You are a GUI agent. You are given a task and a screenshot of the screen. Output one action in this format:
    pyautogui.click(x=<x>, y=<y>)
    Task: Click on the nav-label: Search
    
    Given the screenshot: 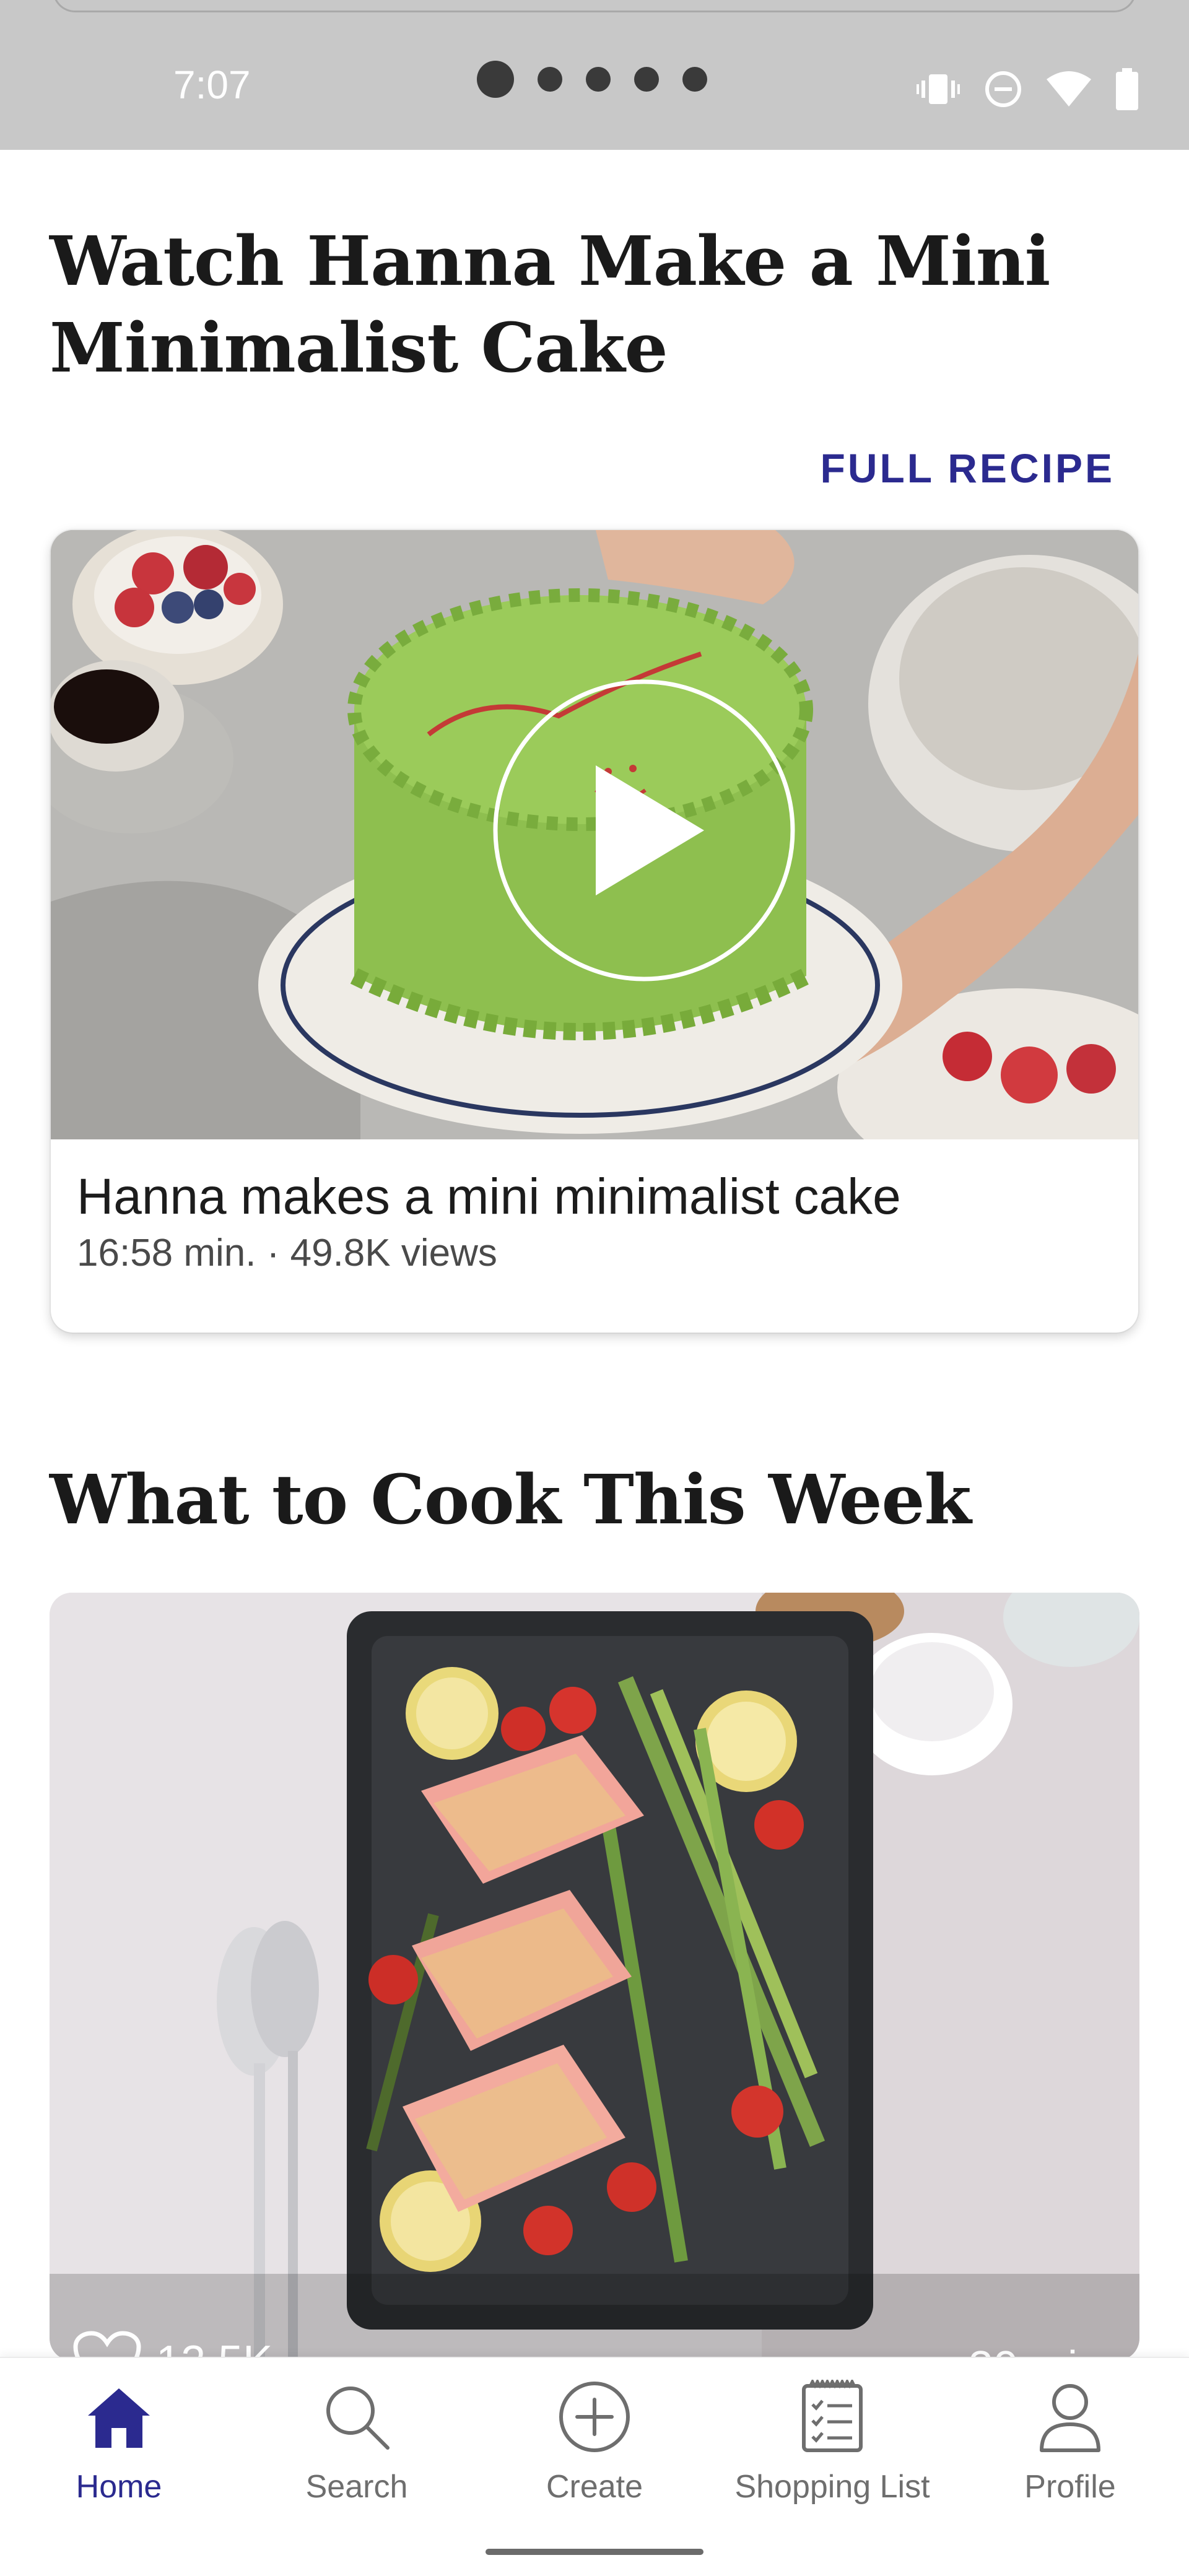 What is the action you would take?
    pyautogui.click(x=356, y=2487)
    